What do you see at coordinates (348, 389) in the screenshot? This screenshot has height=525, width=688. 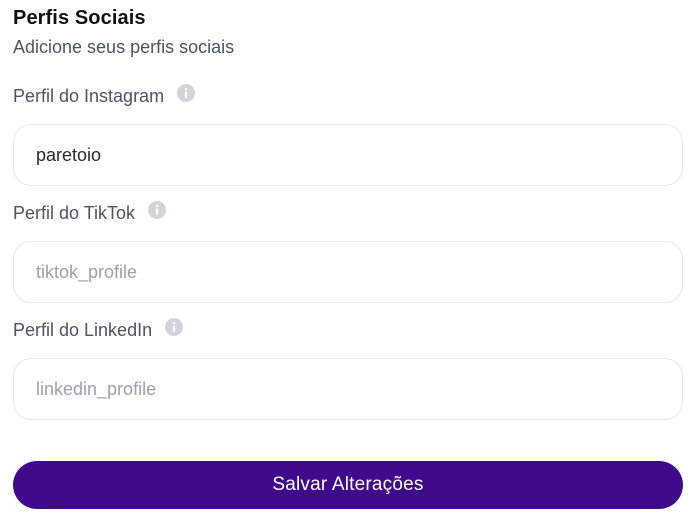 I see `linkedin-input` at bounding box center [348, 389].